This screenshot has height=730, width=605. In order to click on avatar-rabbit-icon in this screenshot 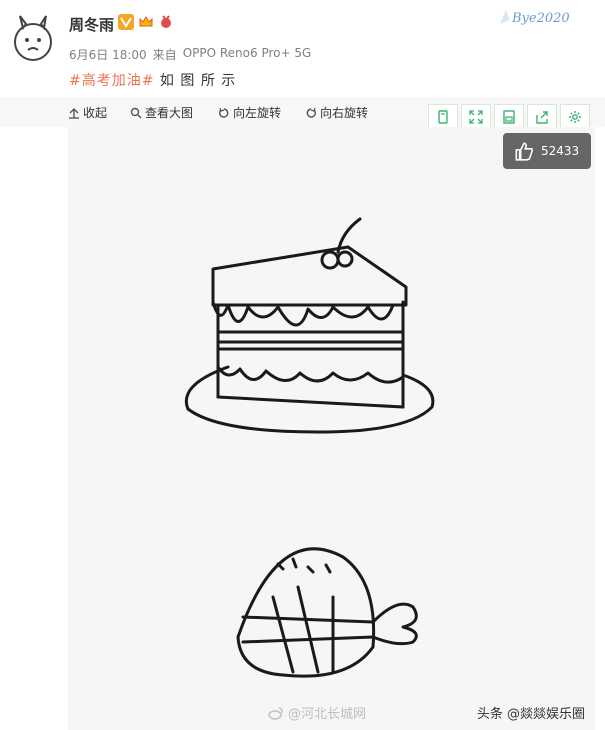, I will do `click(33, 38)`.